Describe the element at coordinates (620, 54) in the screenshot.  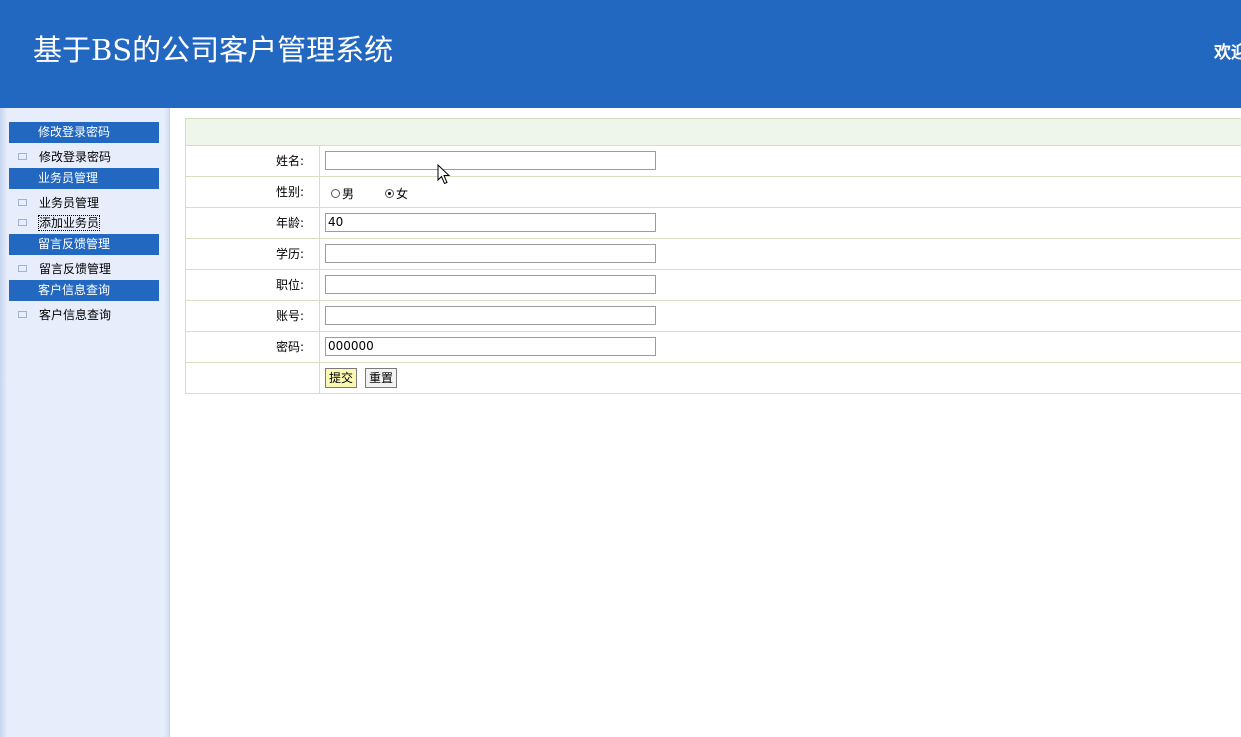
I see `header-banner: 基于BS的公司客户管理系统 欢迎` at that location.